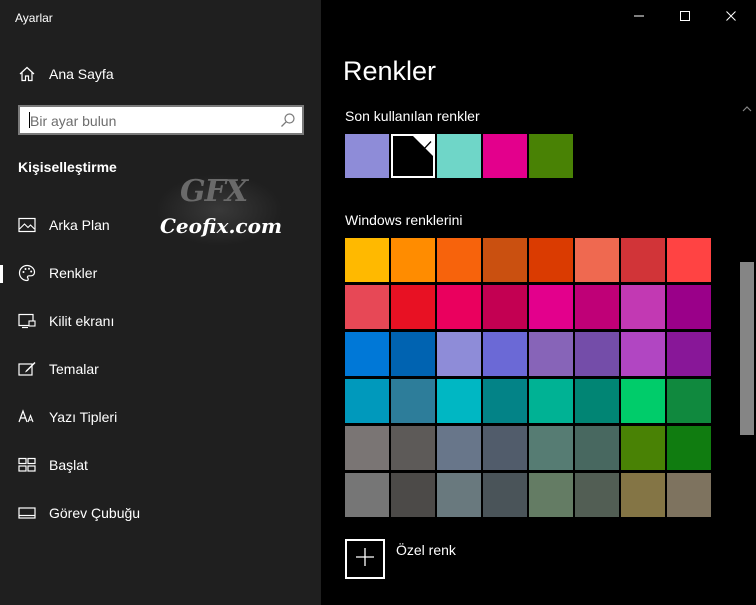 The height and width of the screenshot is (605, 756). What do you see at coordinates (160, 74) in the screenshot?
I see `nav-home: Ana Sayfa` at bounding box center [160, 74].